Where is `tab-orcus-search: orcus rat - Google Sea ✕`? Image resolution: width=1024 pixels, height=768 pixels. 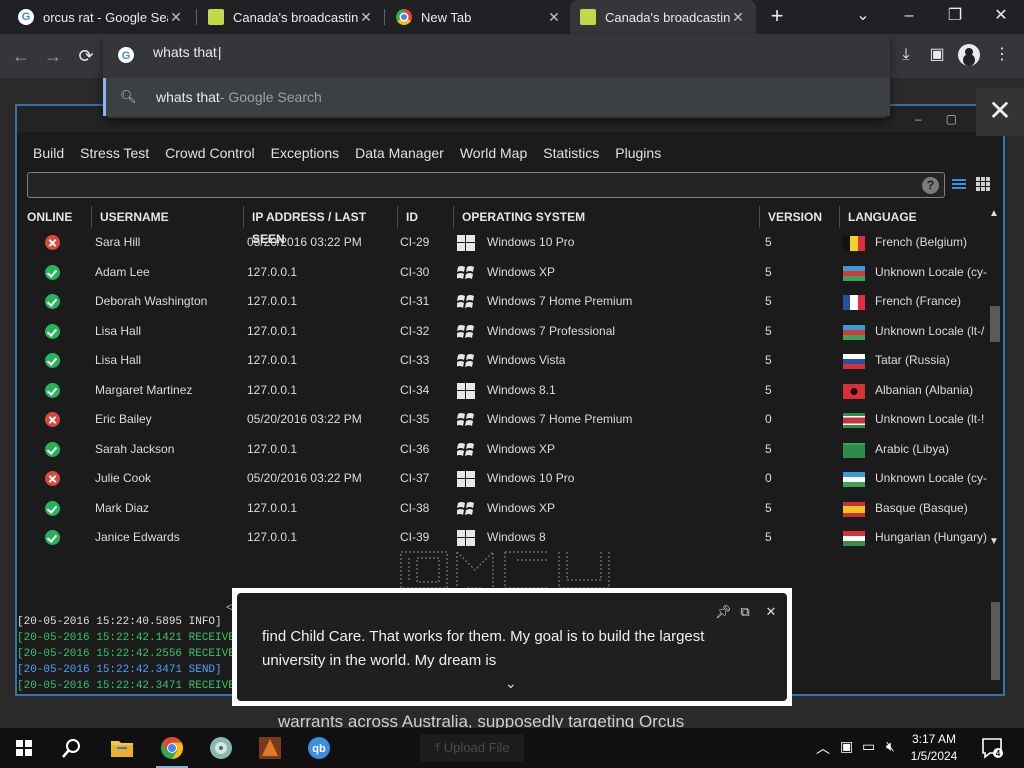
tab-orcus-search: orcus rat - Google Sea ✕ is located at coordinates (101, 17).